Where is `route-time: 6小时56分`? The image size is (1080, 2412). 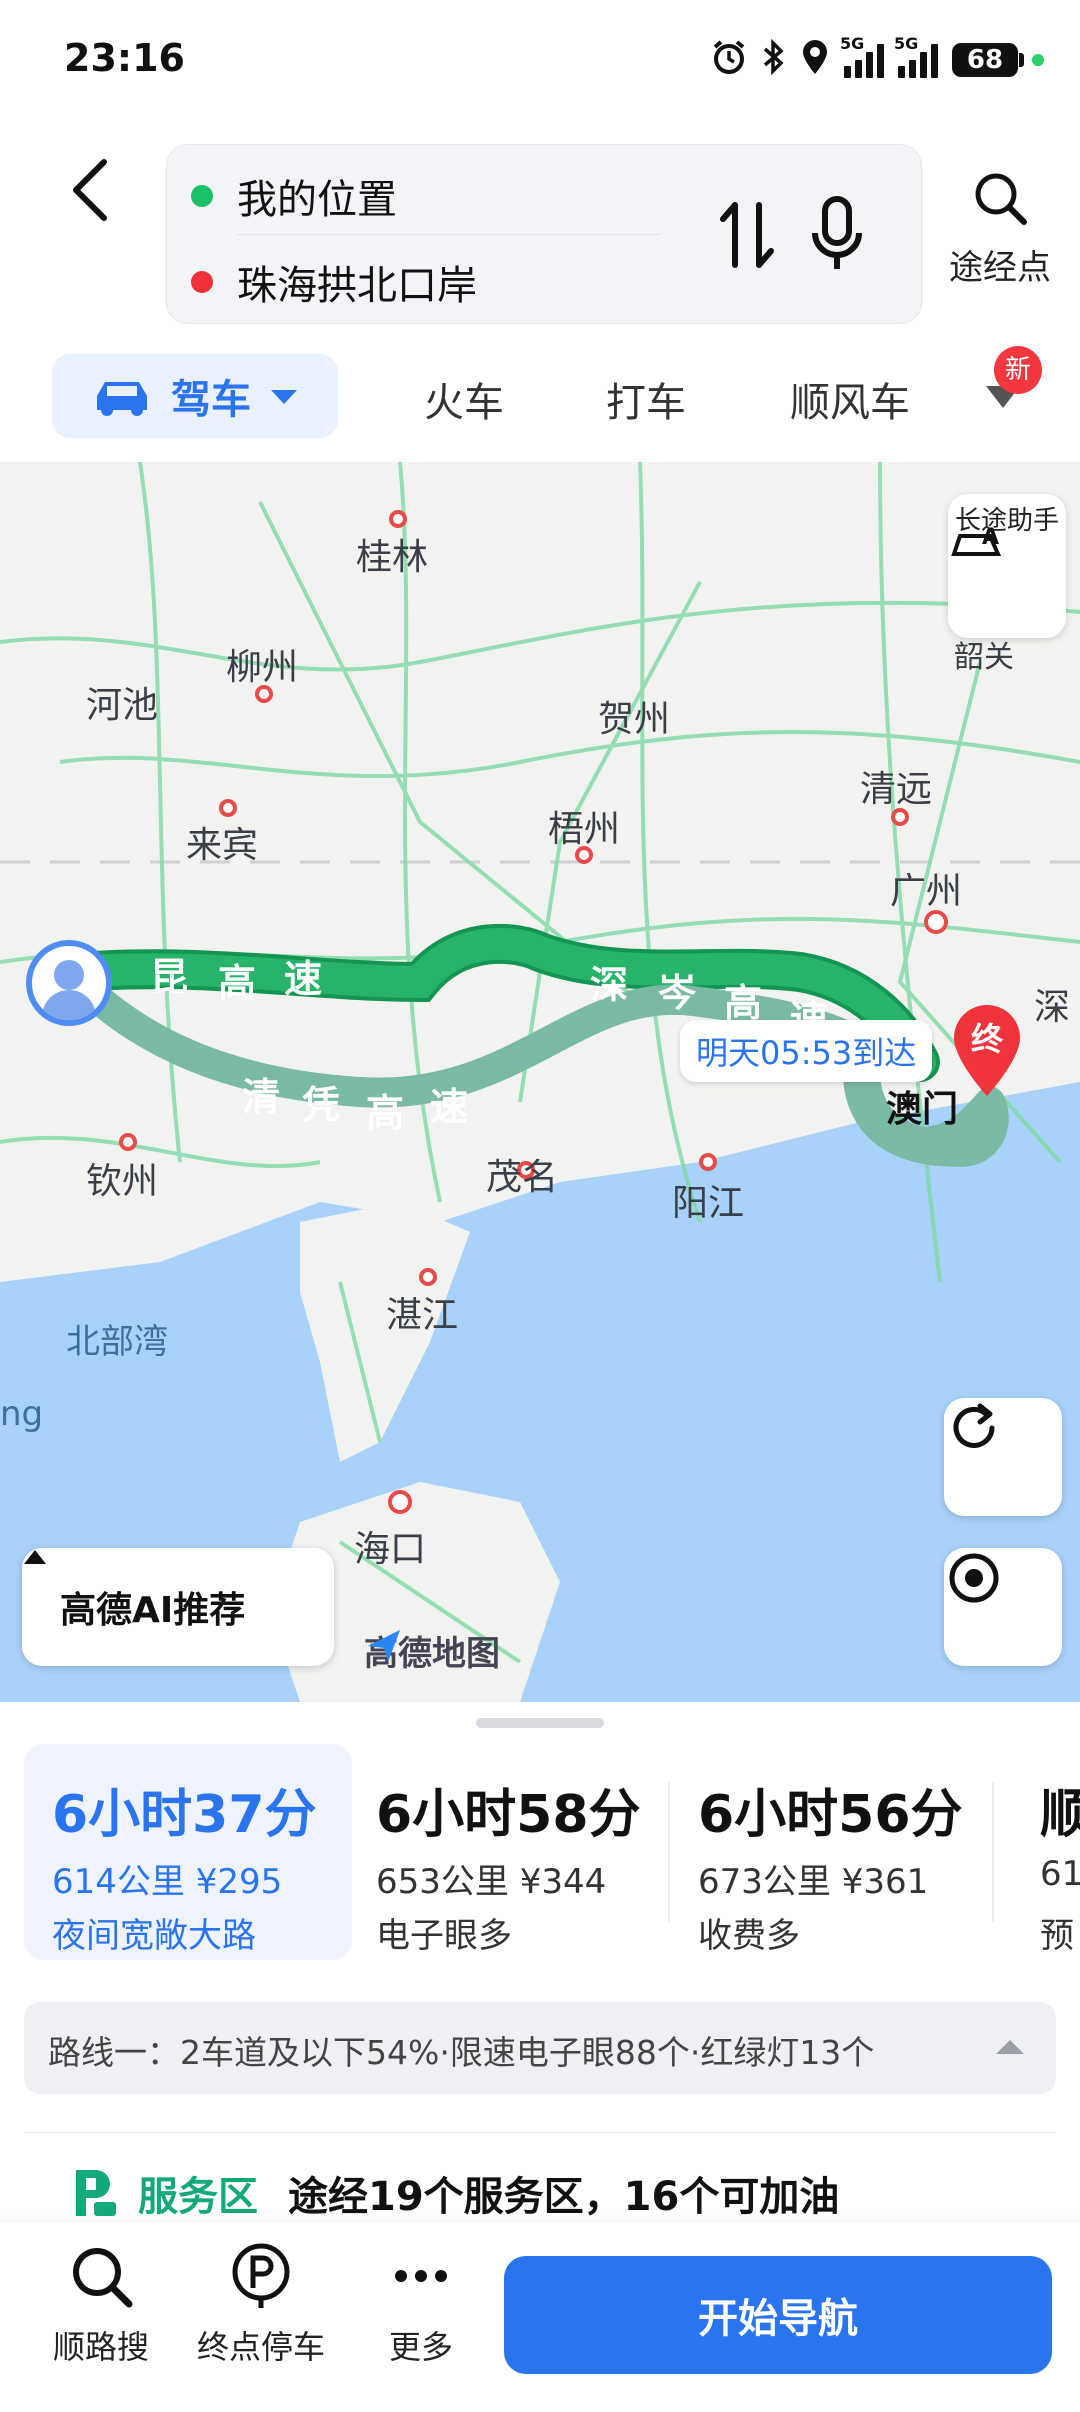 route-time: 6小时56分 is located at coordinates (830, 1815).